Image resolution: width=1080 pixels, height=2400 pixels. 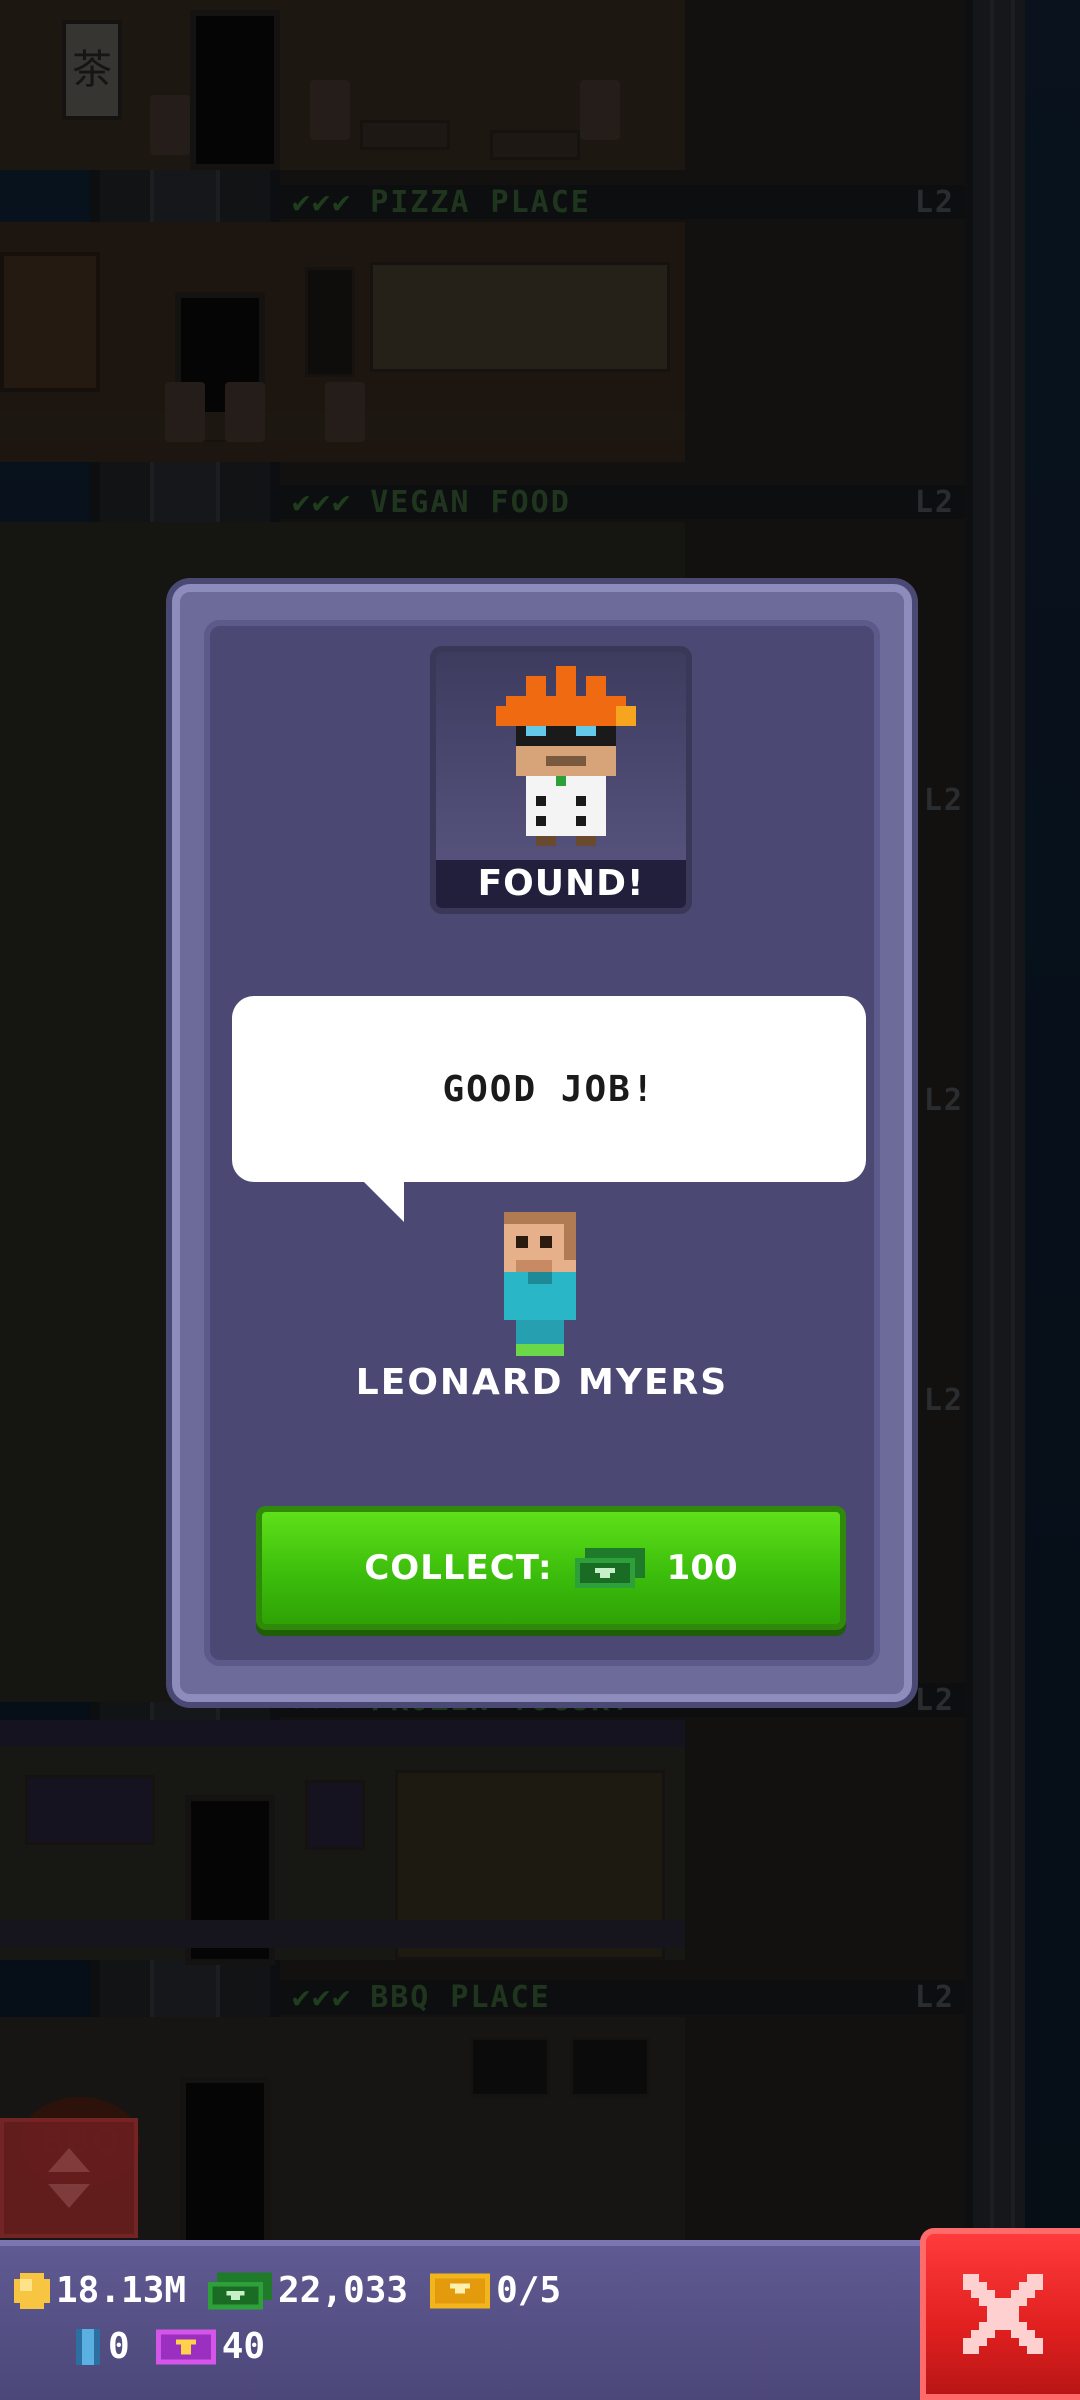 I want to click on bux-counter: 22,033, so click(x=308, y=2290).